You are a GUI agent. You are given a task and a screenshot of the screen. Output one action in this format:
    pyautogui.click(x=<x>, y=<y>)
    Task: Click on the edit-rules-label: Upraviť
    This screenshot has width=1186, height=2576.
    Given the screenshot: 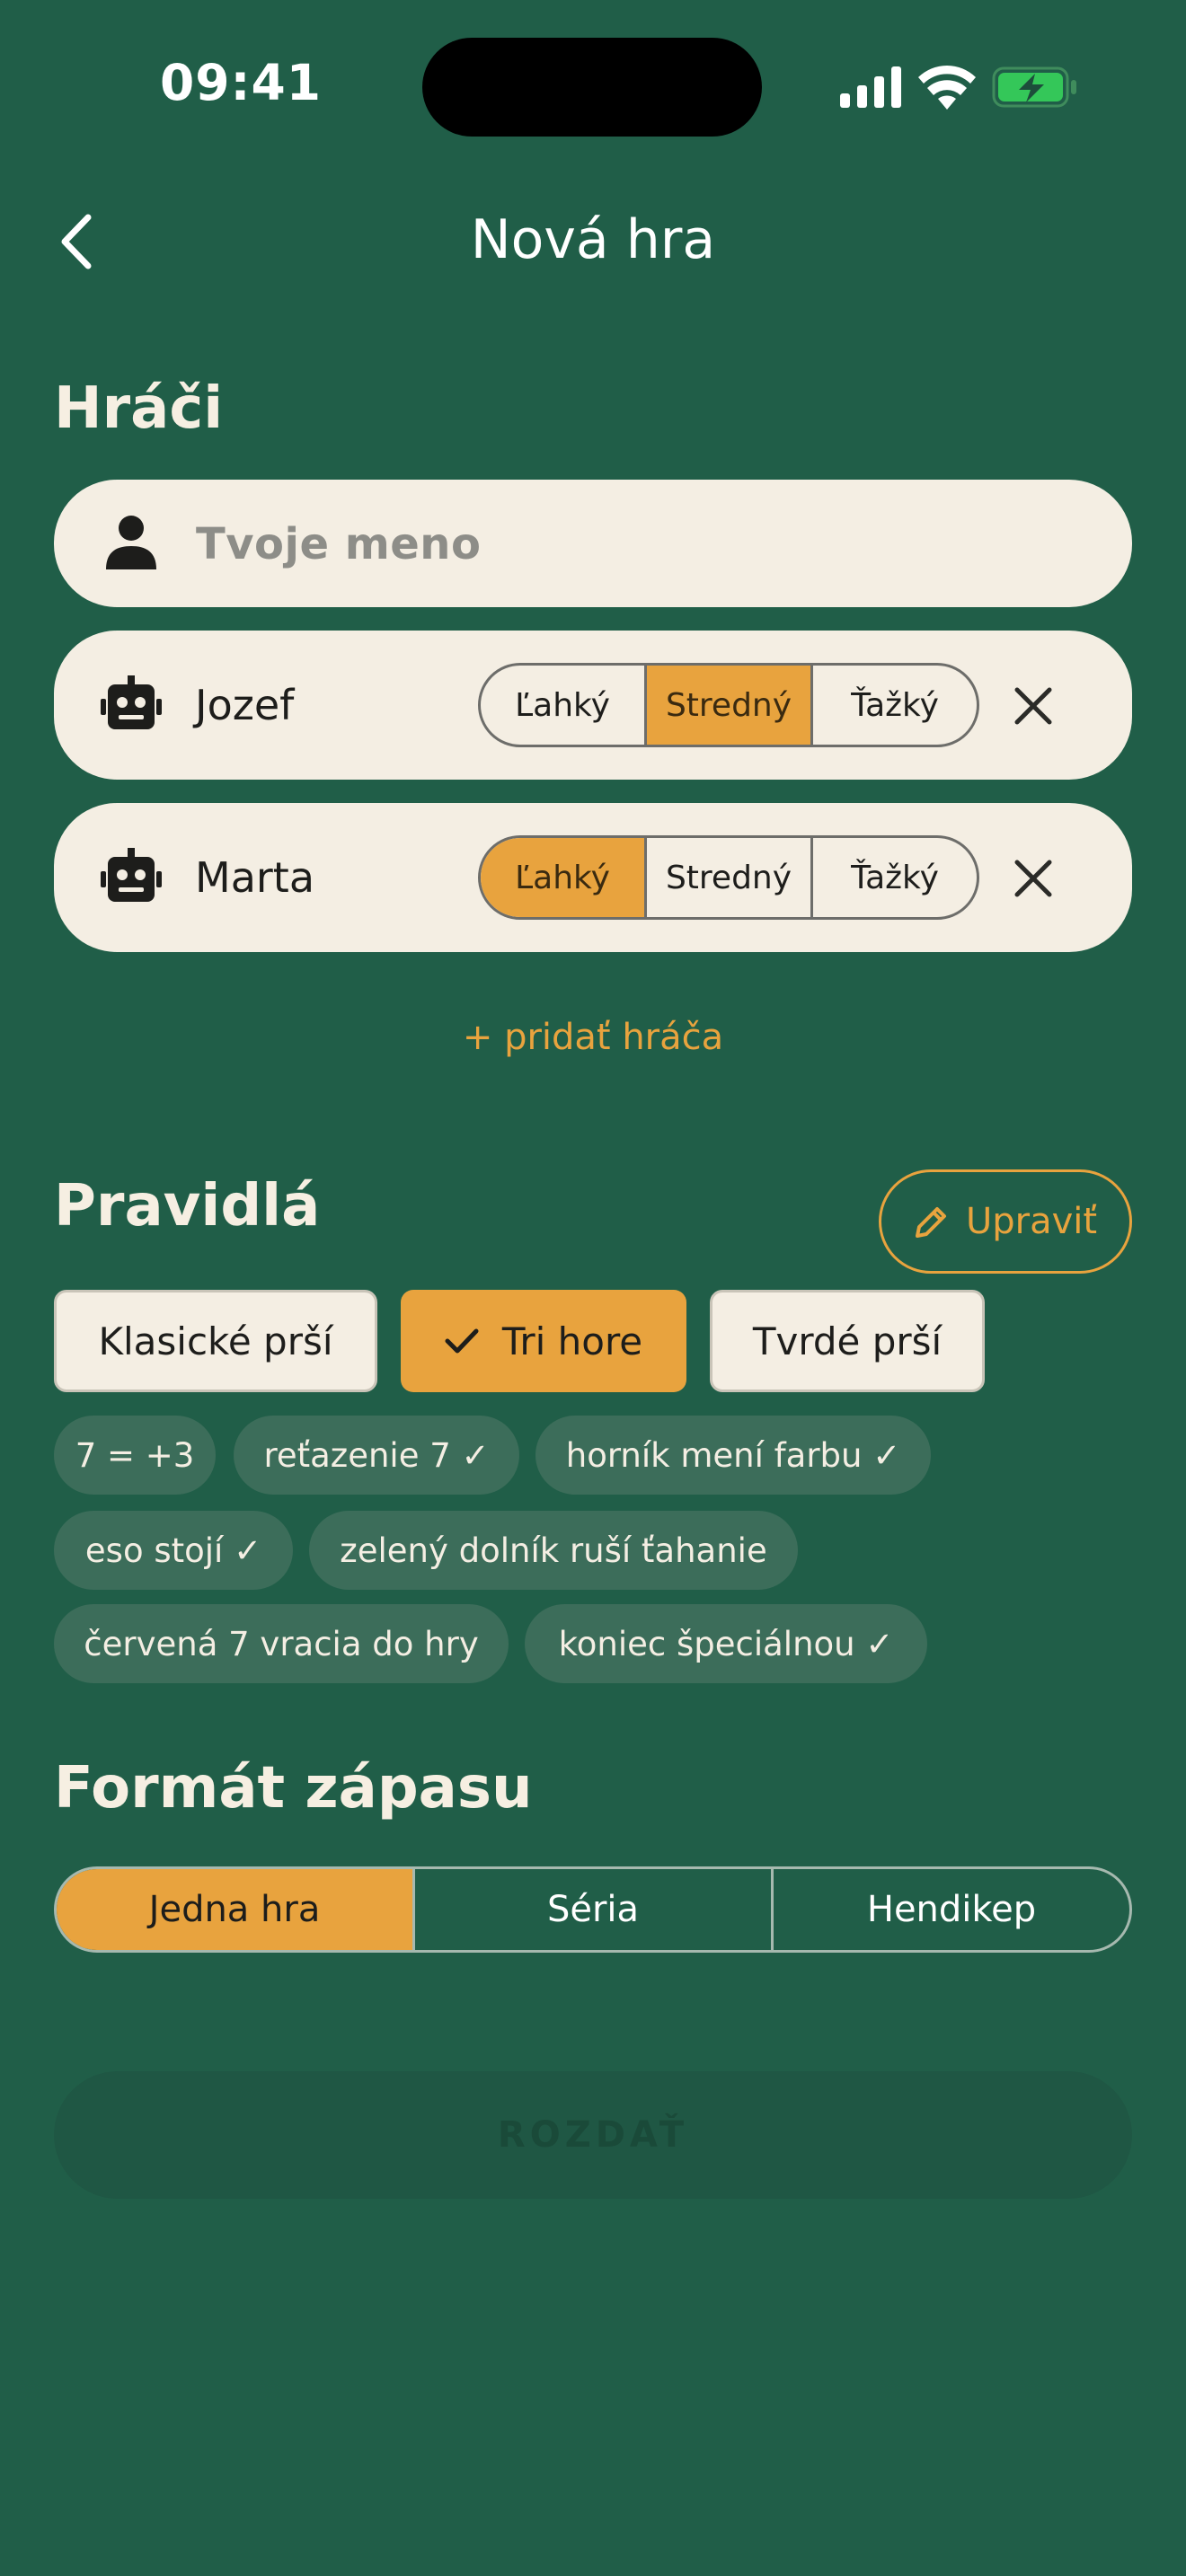 What is the action you would take?
    pyautogui.click(x=1031, y=1221)
    